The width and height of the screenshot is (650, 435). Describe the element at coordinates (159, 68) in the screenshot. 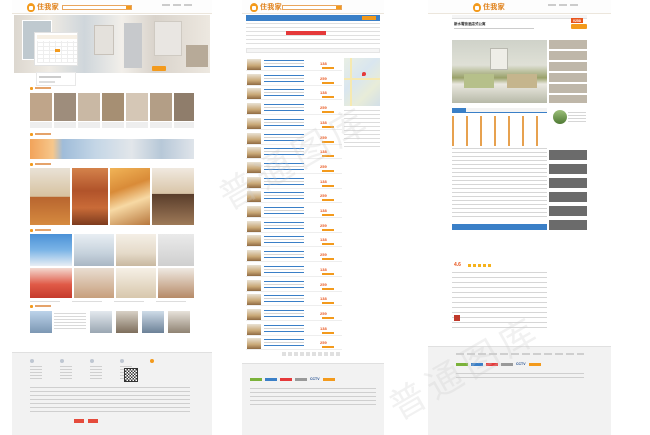

I see `home-search-button` at that location.